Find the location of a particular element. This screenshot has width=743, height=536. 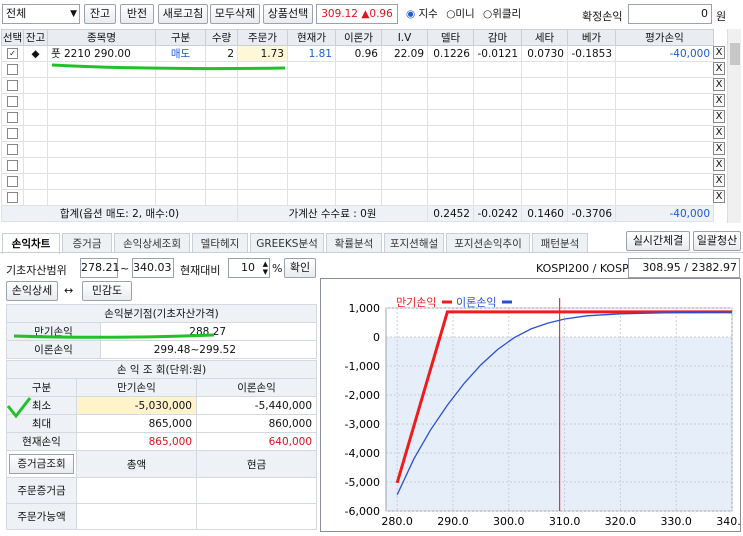

x-tick-label: 320.0 is located at coordinates (621, 521).